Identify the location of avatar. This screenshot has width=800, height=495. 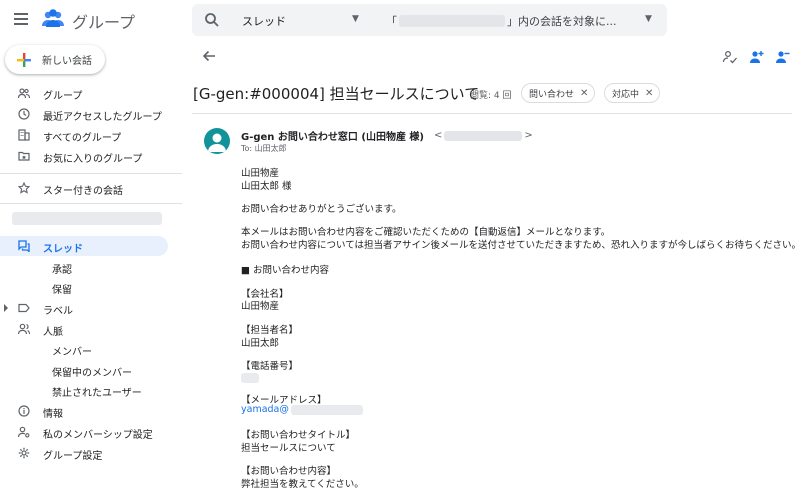
(217, 141).